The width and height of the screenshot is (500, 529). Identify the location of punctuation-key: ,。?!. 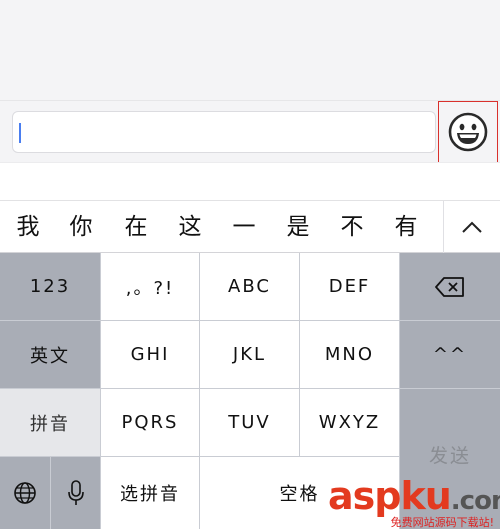
(150, 286).